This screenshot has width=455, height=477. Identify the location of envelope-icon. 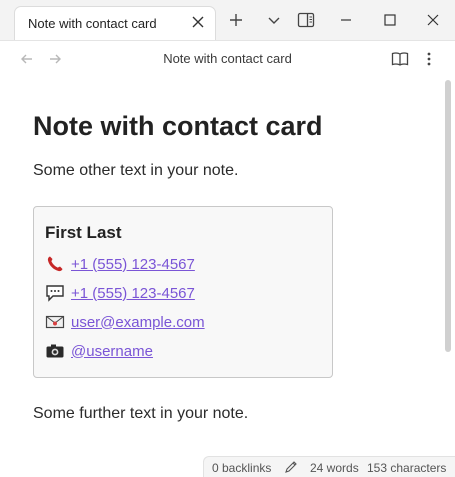
(55, 322).